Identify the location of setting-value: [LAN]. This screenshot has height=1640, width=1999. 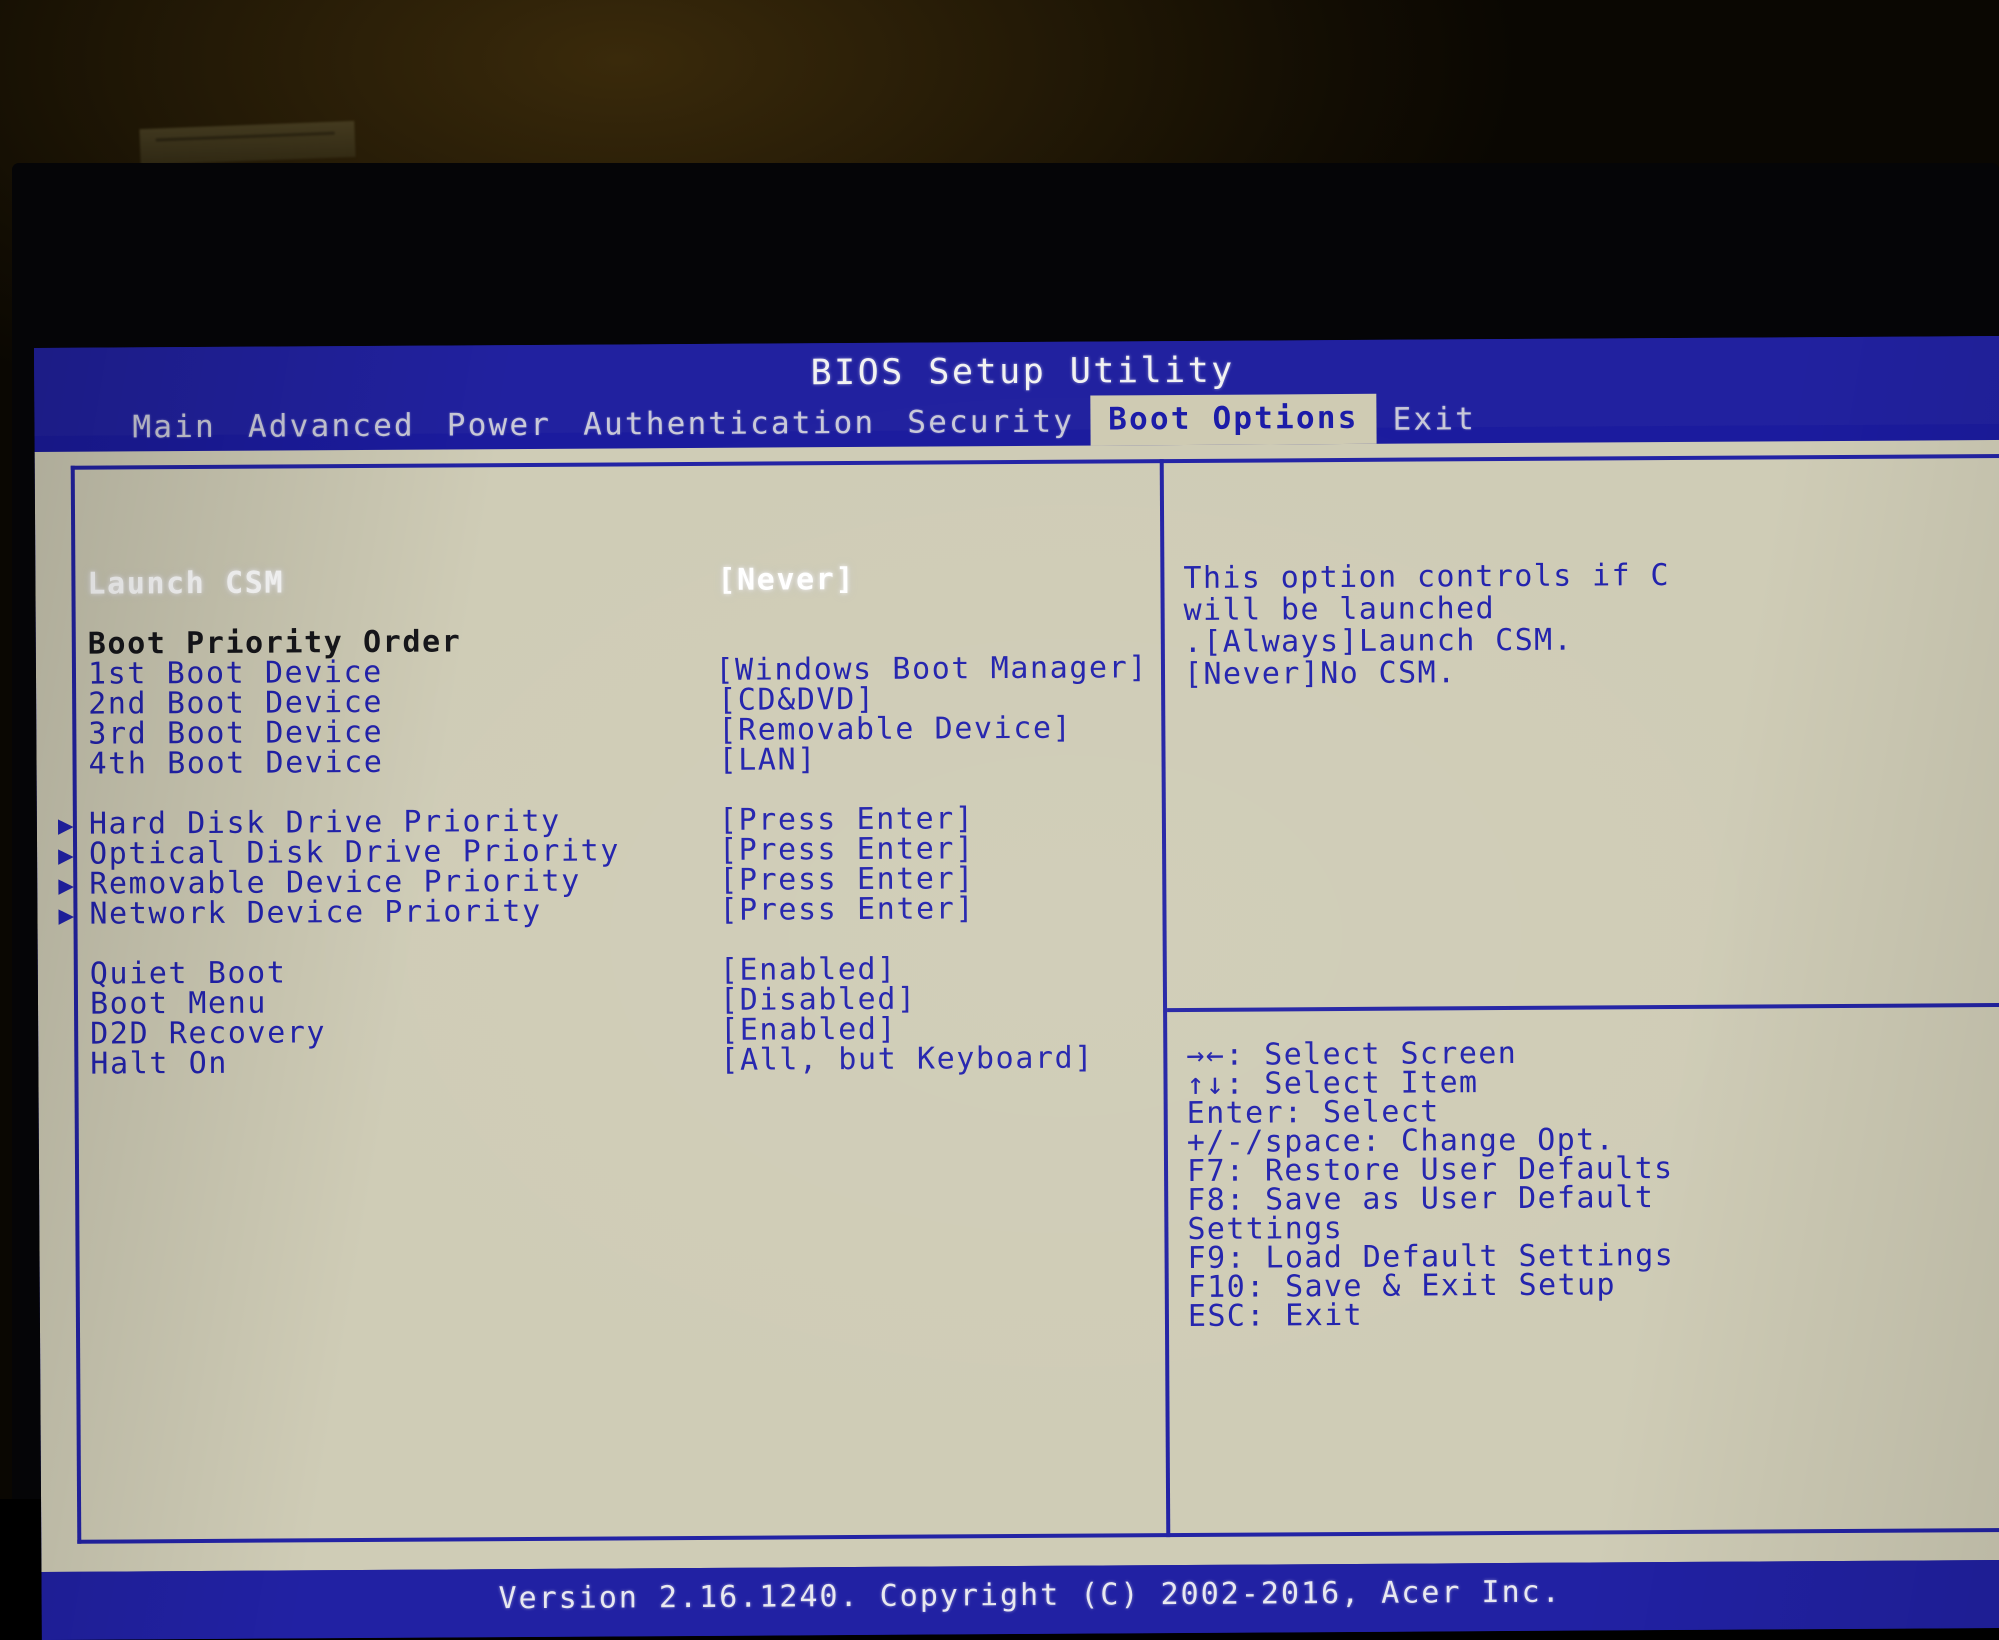
(767, 760).